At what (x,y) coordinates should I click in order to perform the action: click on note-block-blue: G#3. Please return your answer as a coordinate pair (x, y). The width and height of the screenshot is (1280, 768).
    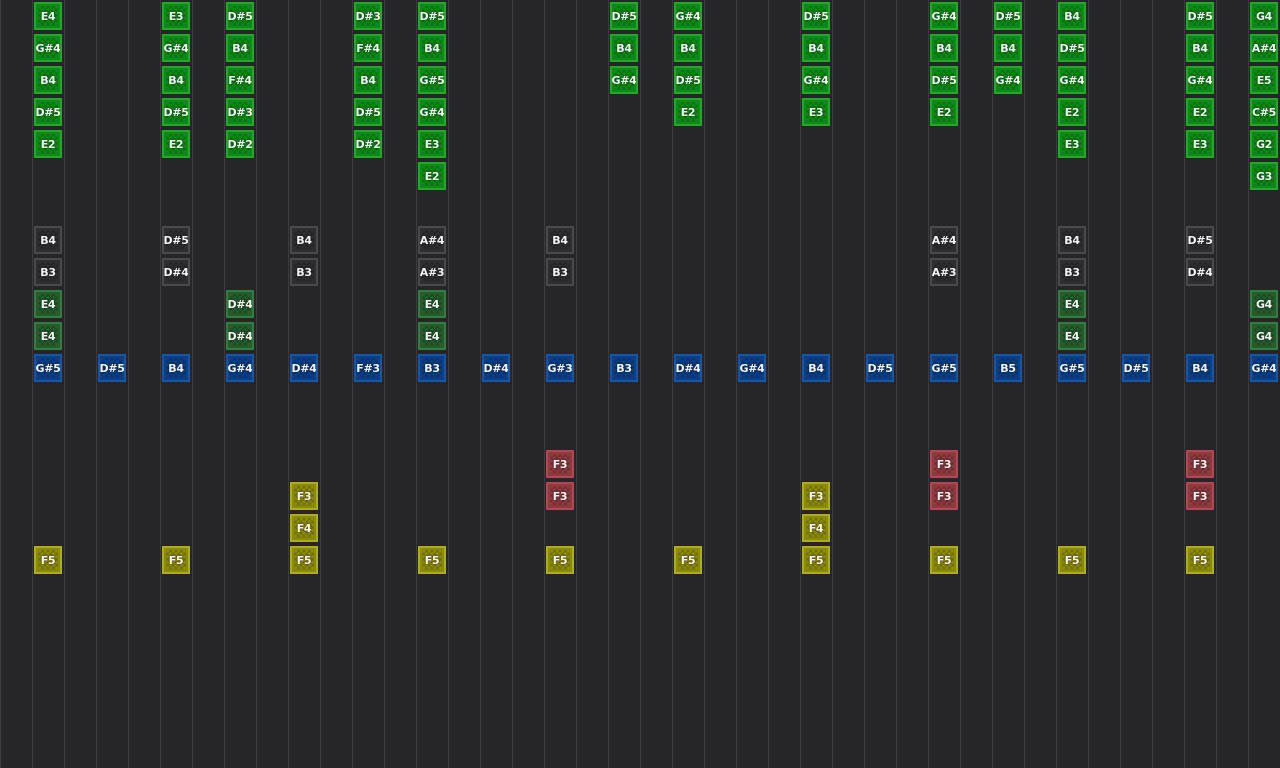
    Looking at the image, I should click on (560, 368).